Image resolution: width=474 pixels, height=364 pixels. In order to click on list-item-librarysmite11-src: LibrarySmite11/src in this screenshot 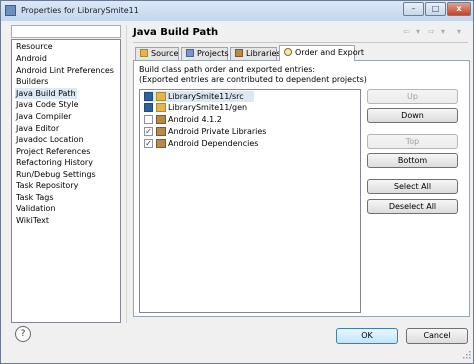, I will do `click(199, 96)`.